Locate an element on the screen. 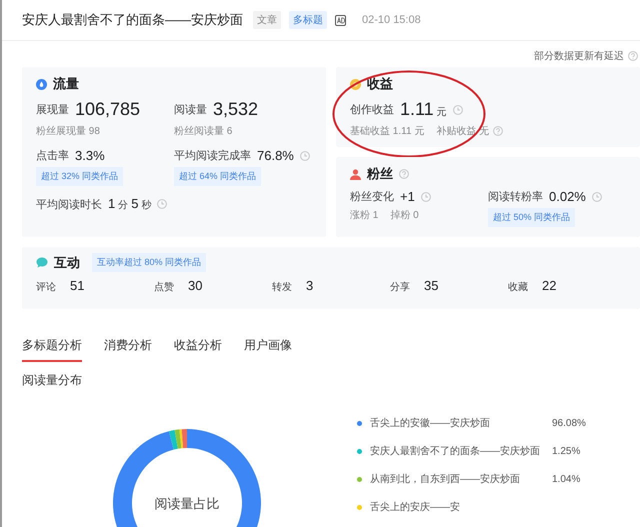 The height and width of the screenshot is (527, 640). drop-icon is located at coordinates (41, 84).